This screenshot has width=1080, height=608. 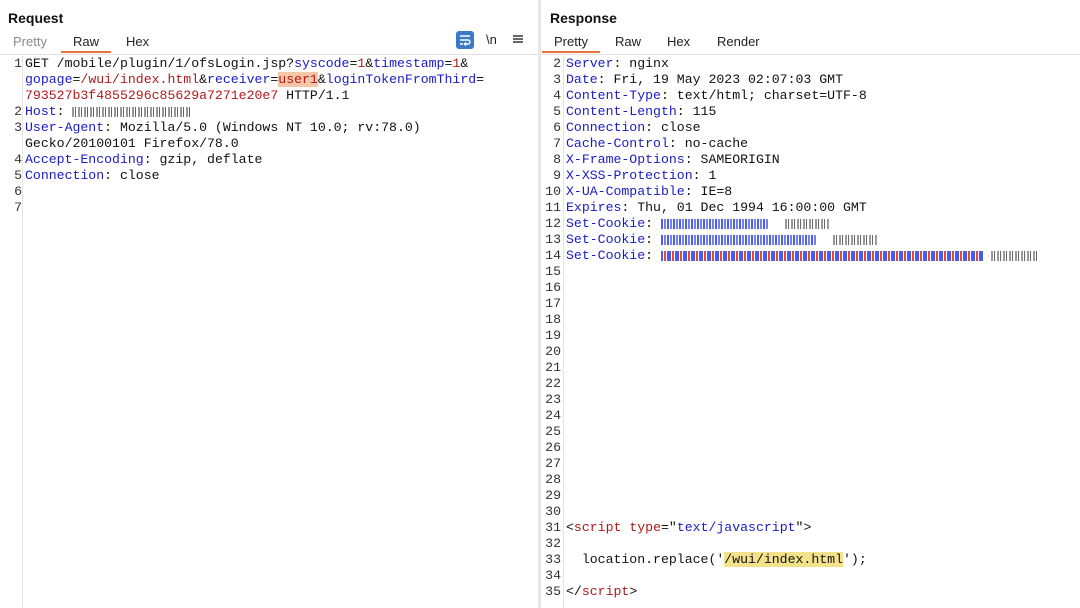 What do you see at coordinates (744, 207) in the screenshot?
I see `code-token: : Thu, 01 Dec 1994 16:00:00 GMT` at bounding box center [744, 207].